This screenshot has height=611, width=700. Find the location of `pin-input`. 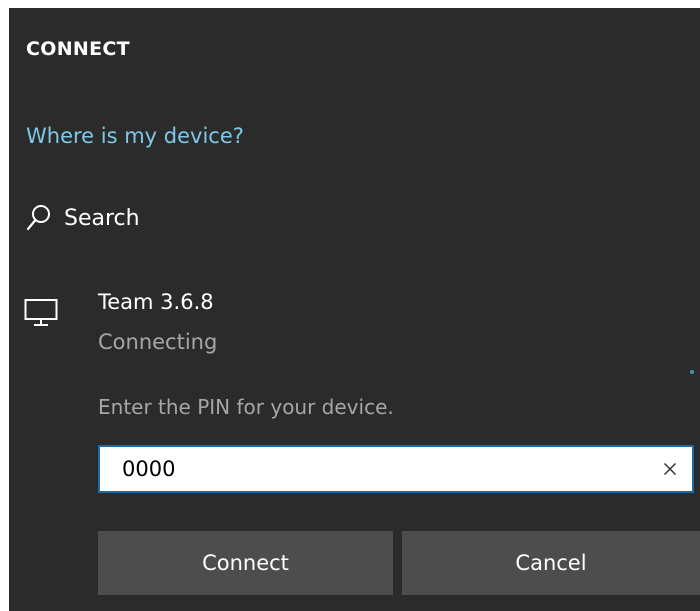

pin-input is located at coordinates (374, 469).